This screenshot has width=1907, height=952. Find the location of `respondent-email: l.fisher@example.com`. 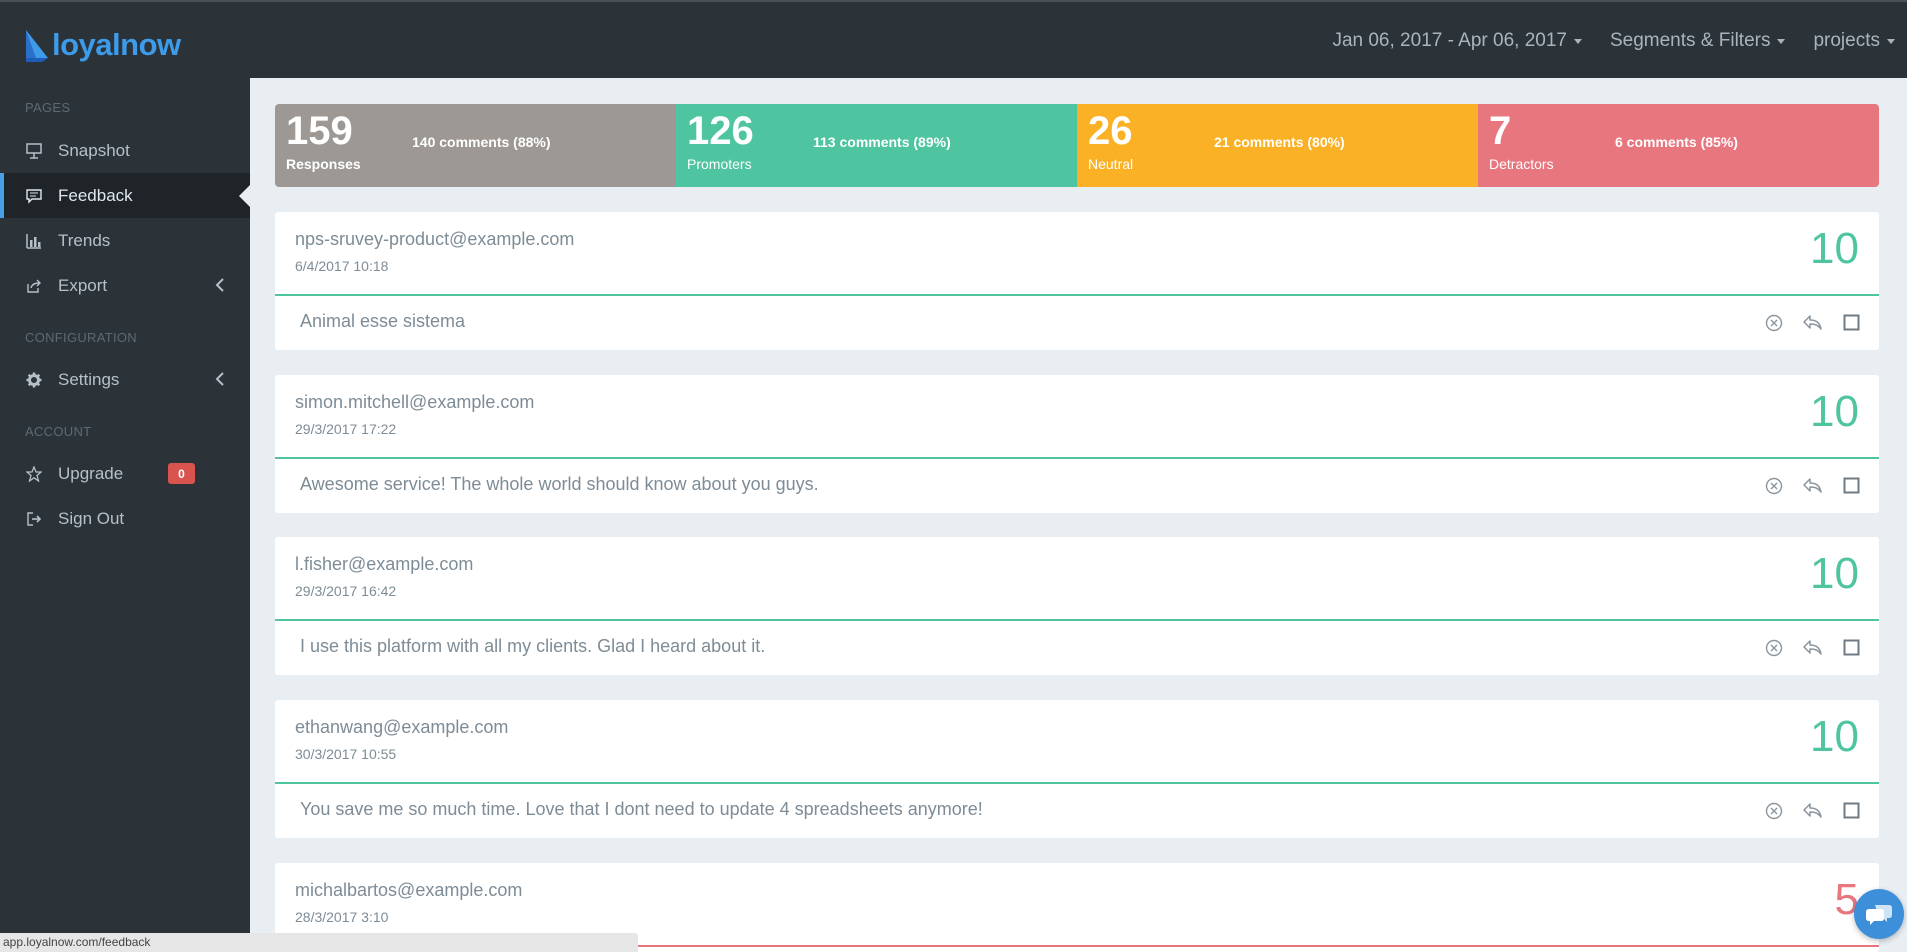

respondent-email: l.fisher@example.com is located at coordinates (384, 564).